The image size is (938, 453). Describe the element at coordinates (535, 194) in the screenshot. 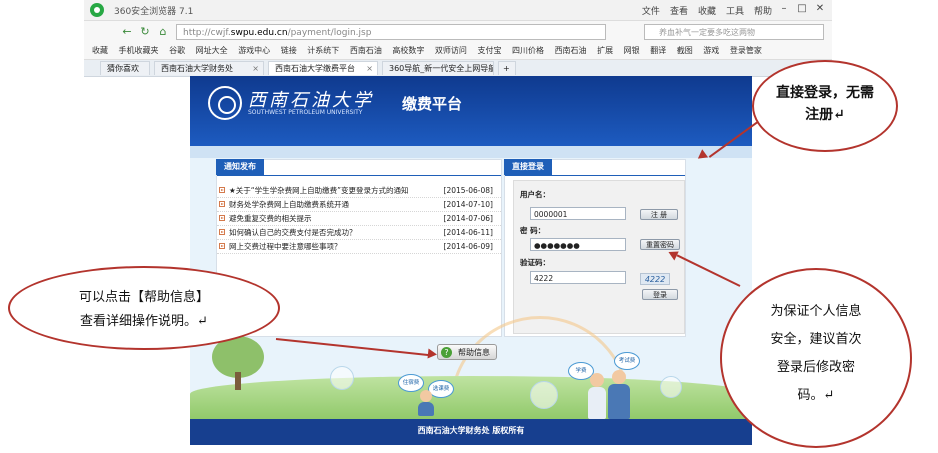

I see `username-label: 用户名：` at that location.